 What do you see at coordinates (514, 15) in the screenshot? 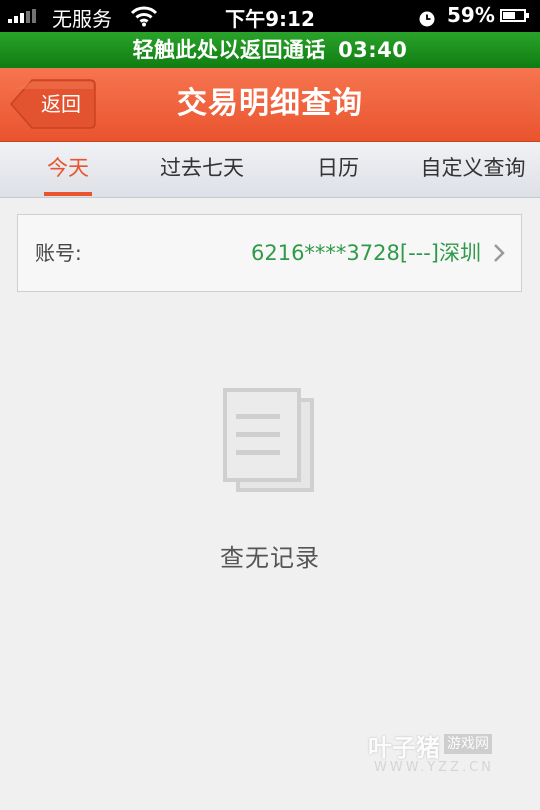
I see `battery-icon` at bounding box center [514, 15].